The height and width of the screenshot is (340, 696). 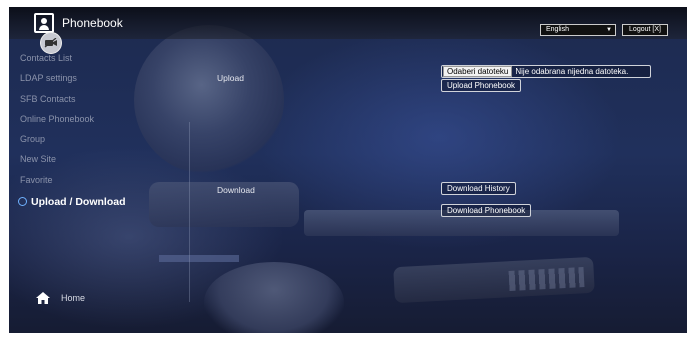 I want to click on sidebar-item-label: Upload / Download, so click(x=78, y=202).